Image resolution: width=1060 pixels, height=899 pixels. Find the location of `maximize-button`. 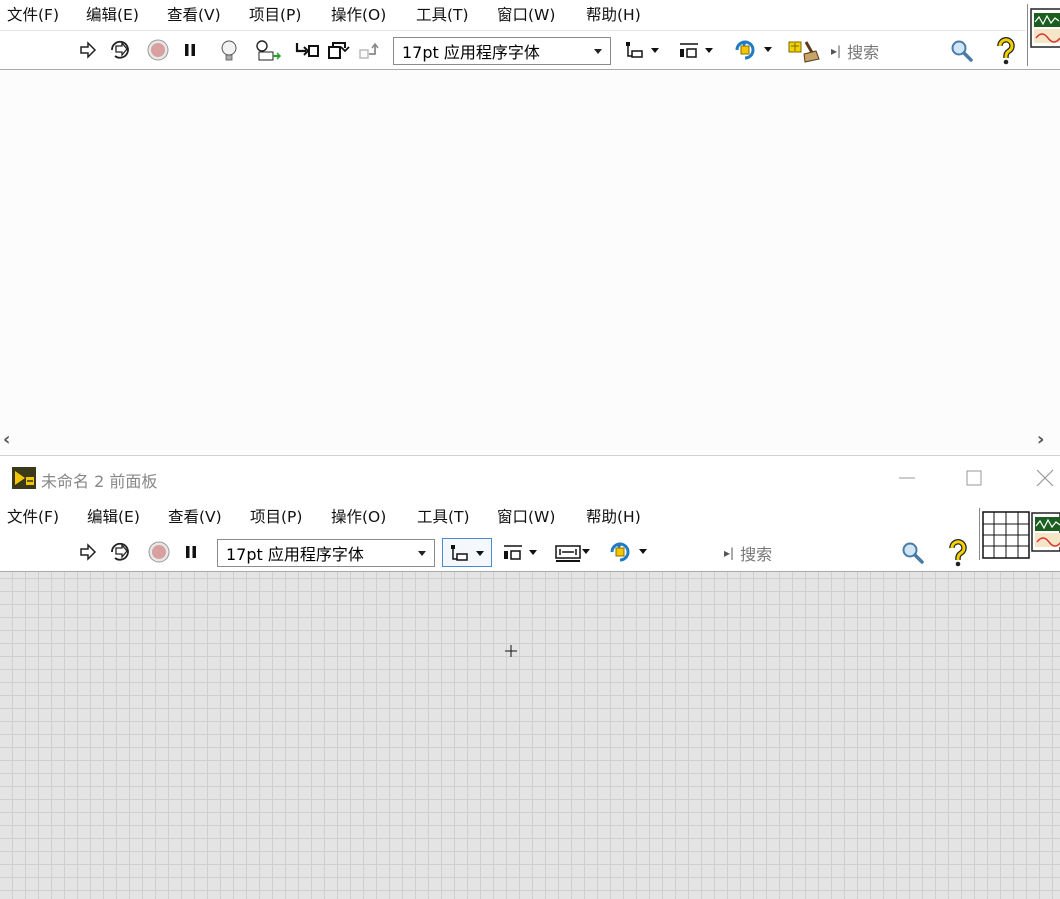

maximize-button is located at coordinates (974, 478).